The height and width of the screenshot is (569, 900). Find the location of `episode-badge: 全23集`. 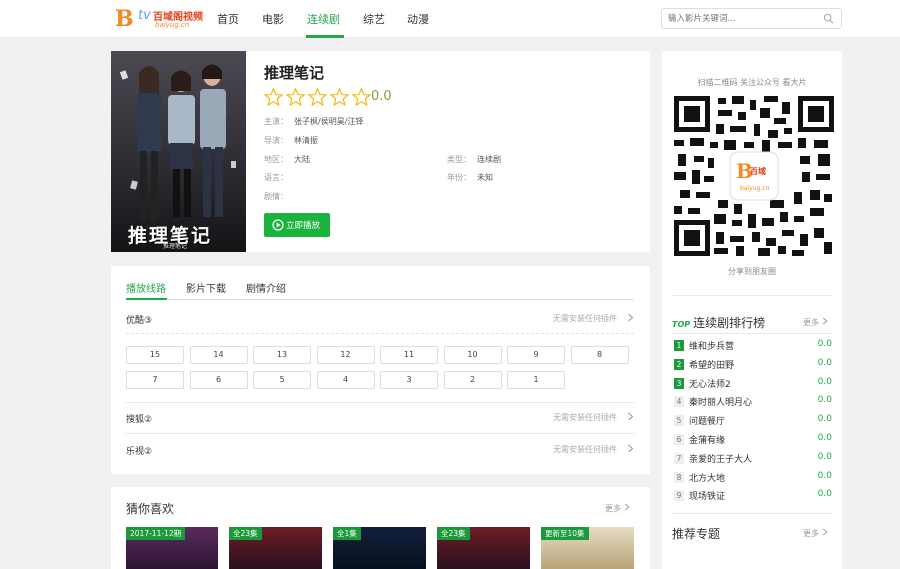

episode-badge: 全23集 is located at coordinates (453, 533).